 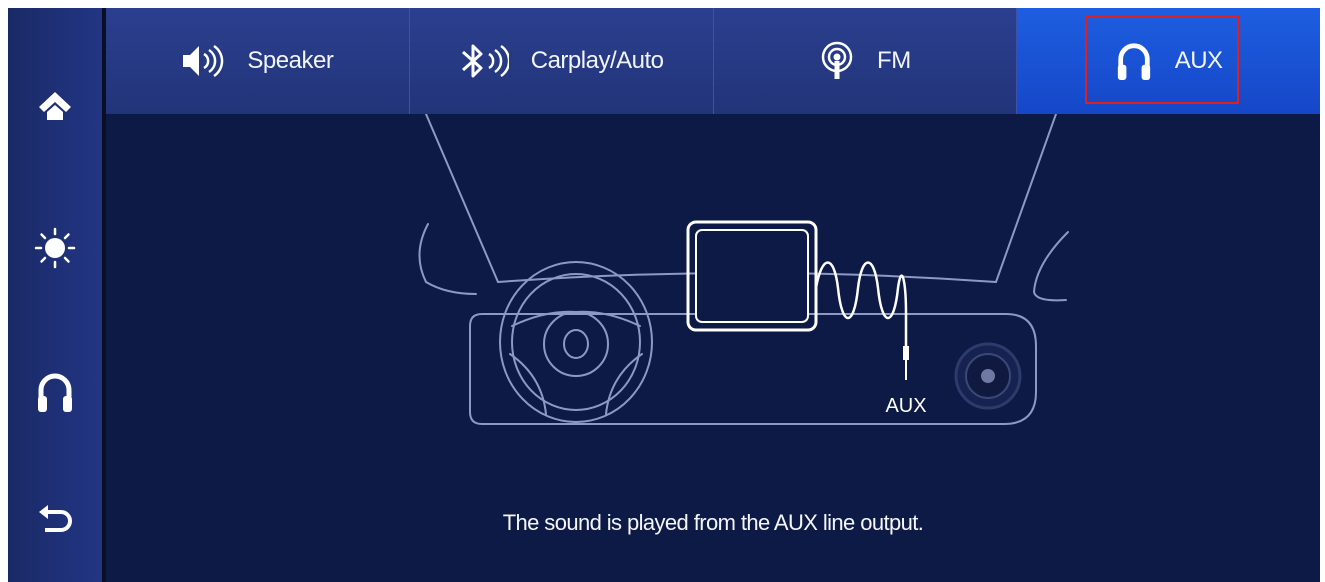 I want to click on tab-carplay-auto: Carplay/Auto, so click(x=561, y=61).